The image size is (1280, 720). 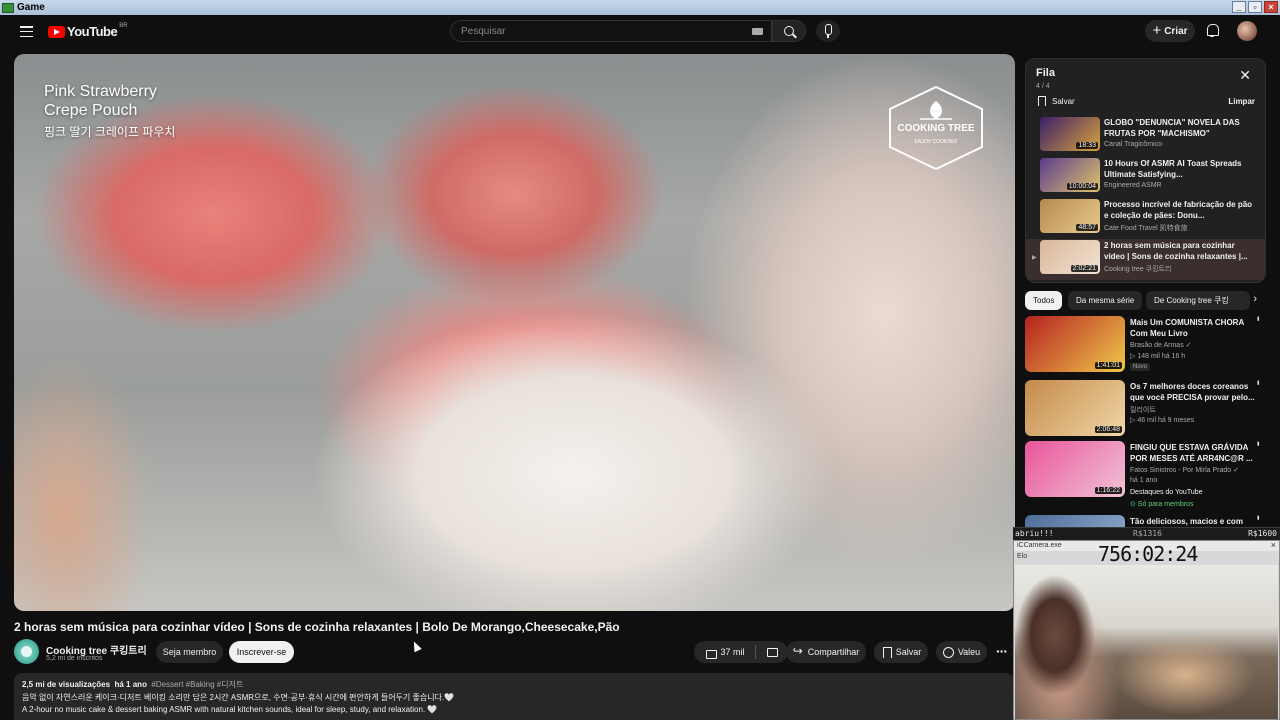 I want to click on close-icon: ✕, so click(x=1245, y=75).